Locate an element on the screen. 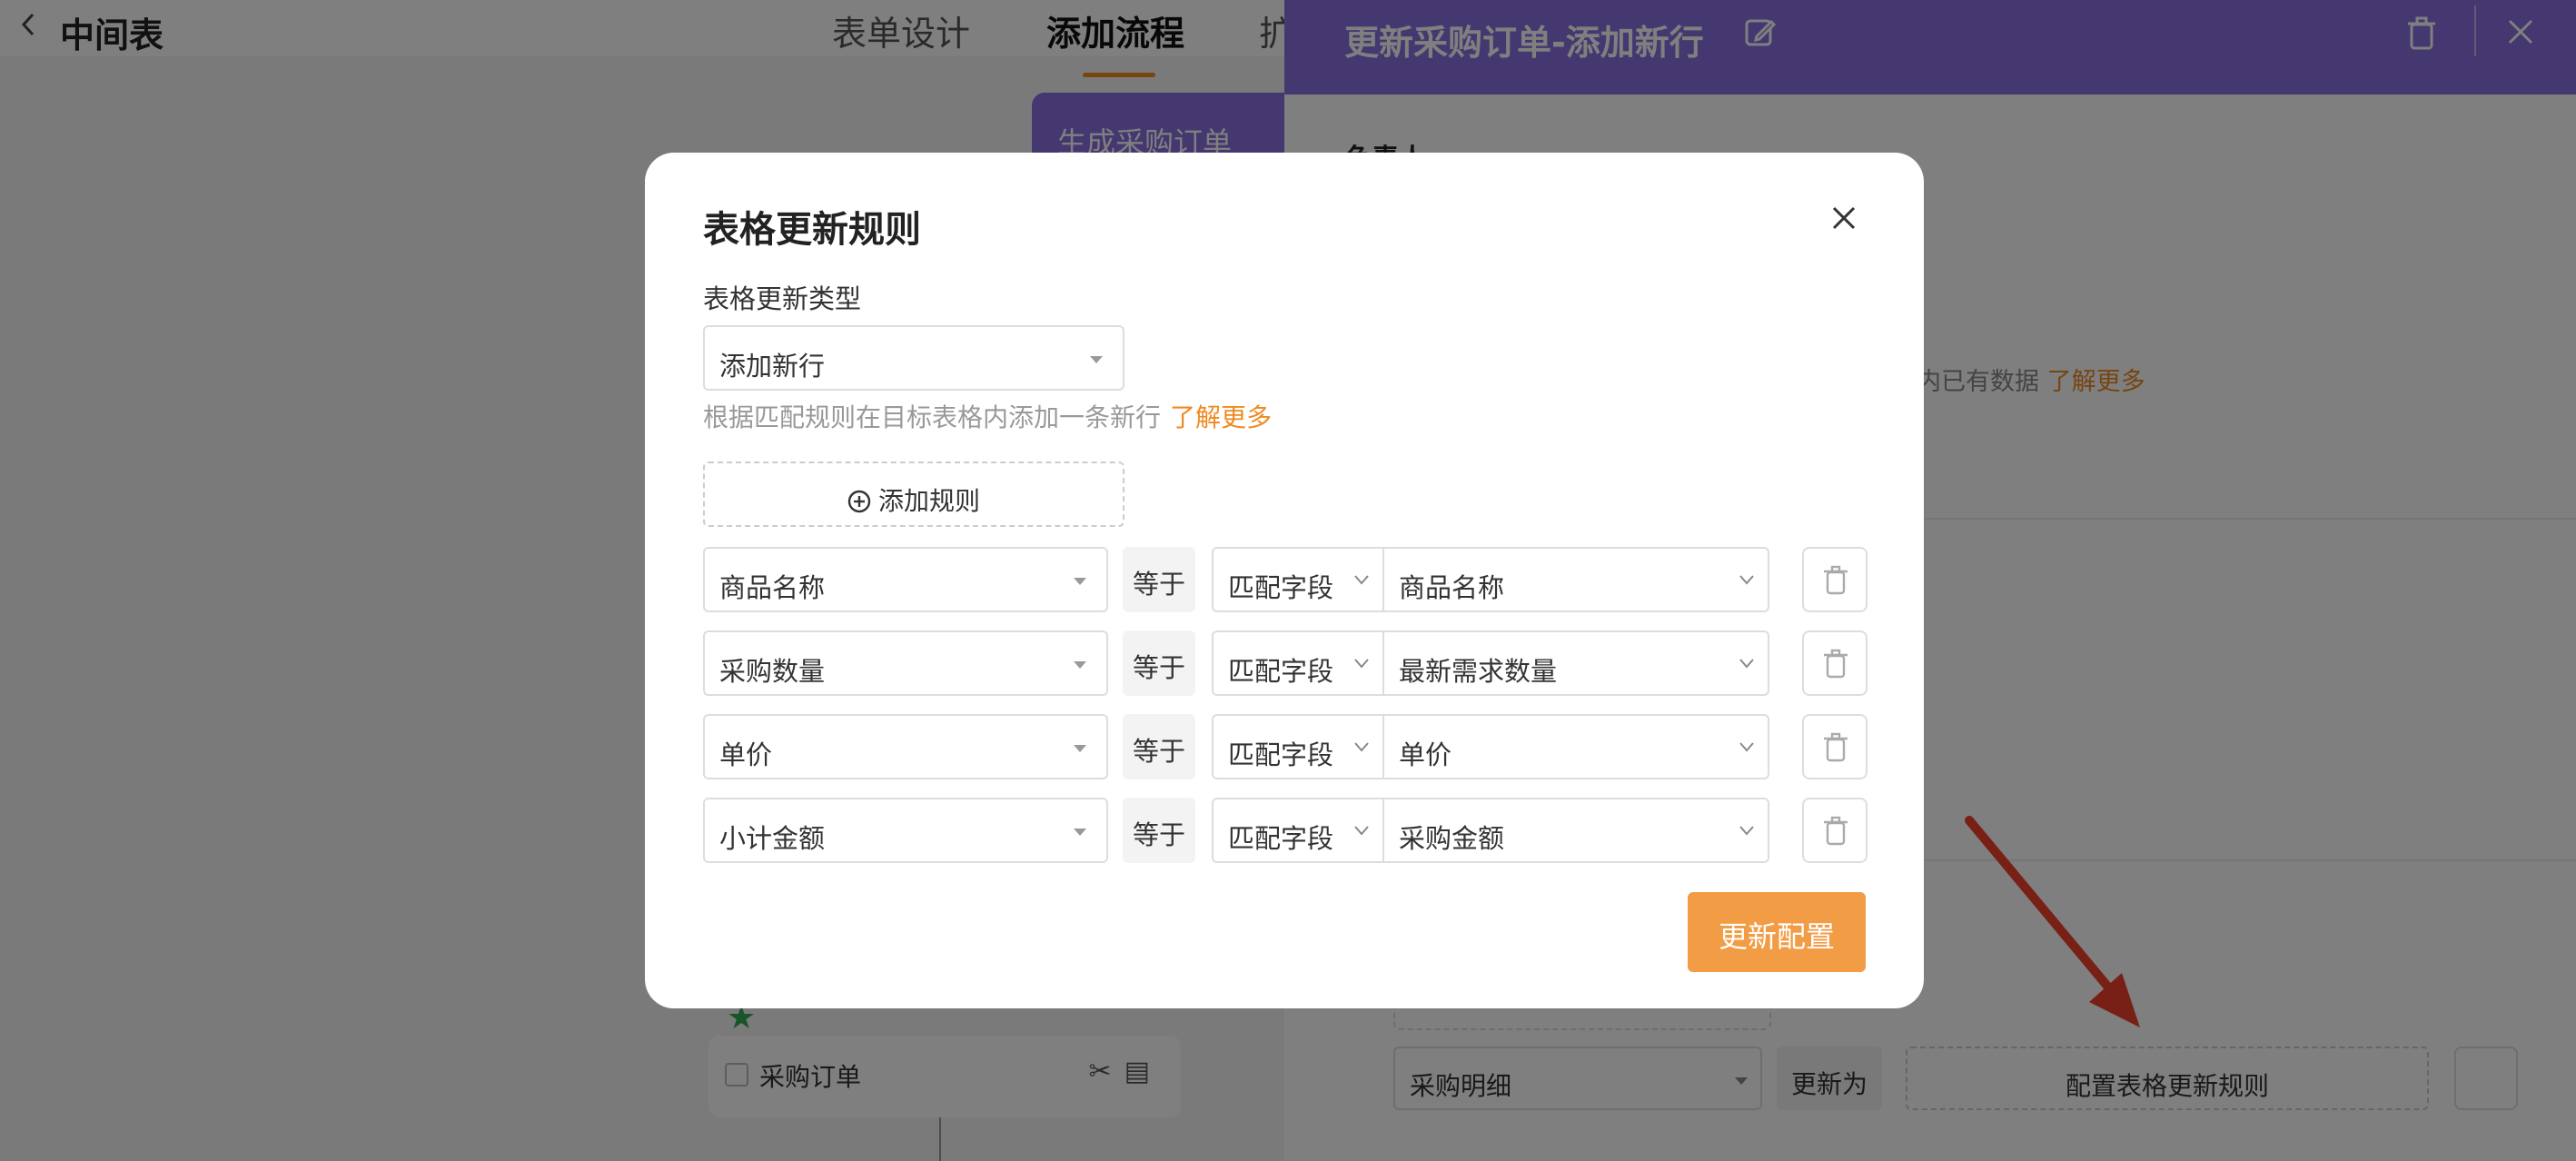  target-field-value: 单价 is located at coordinates (746, 754).